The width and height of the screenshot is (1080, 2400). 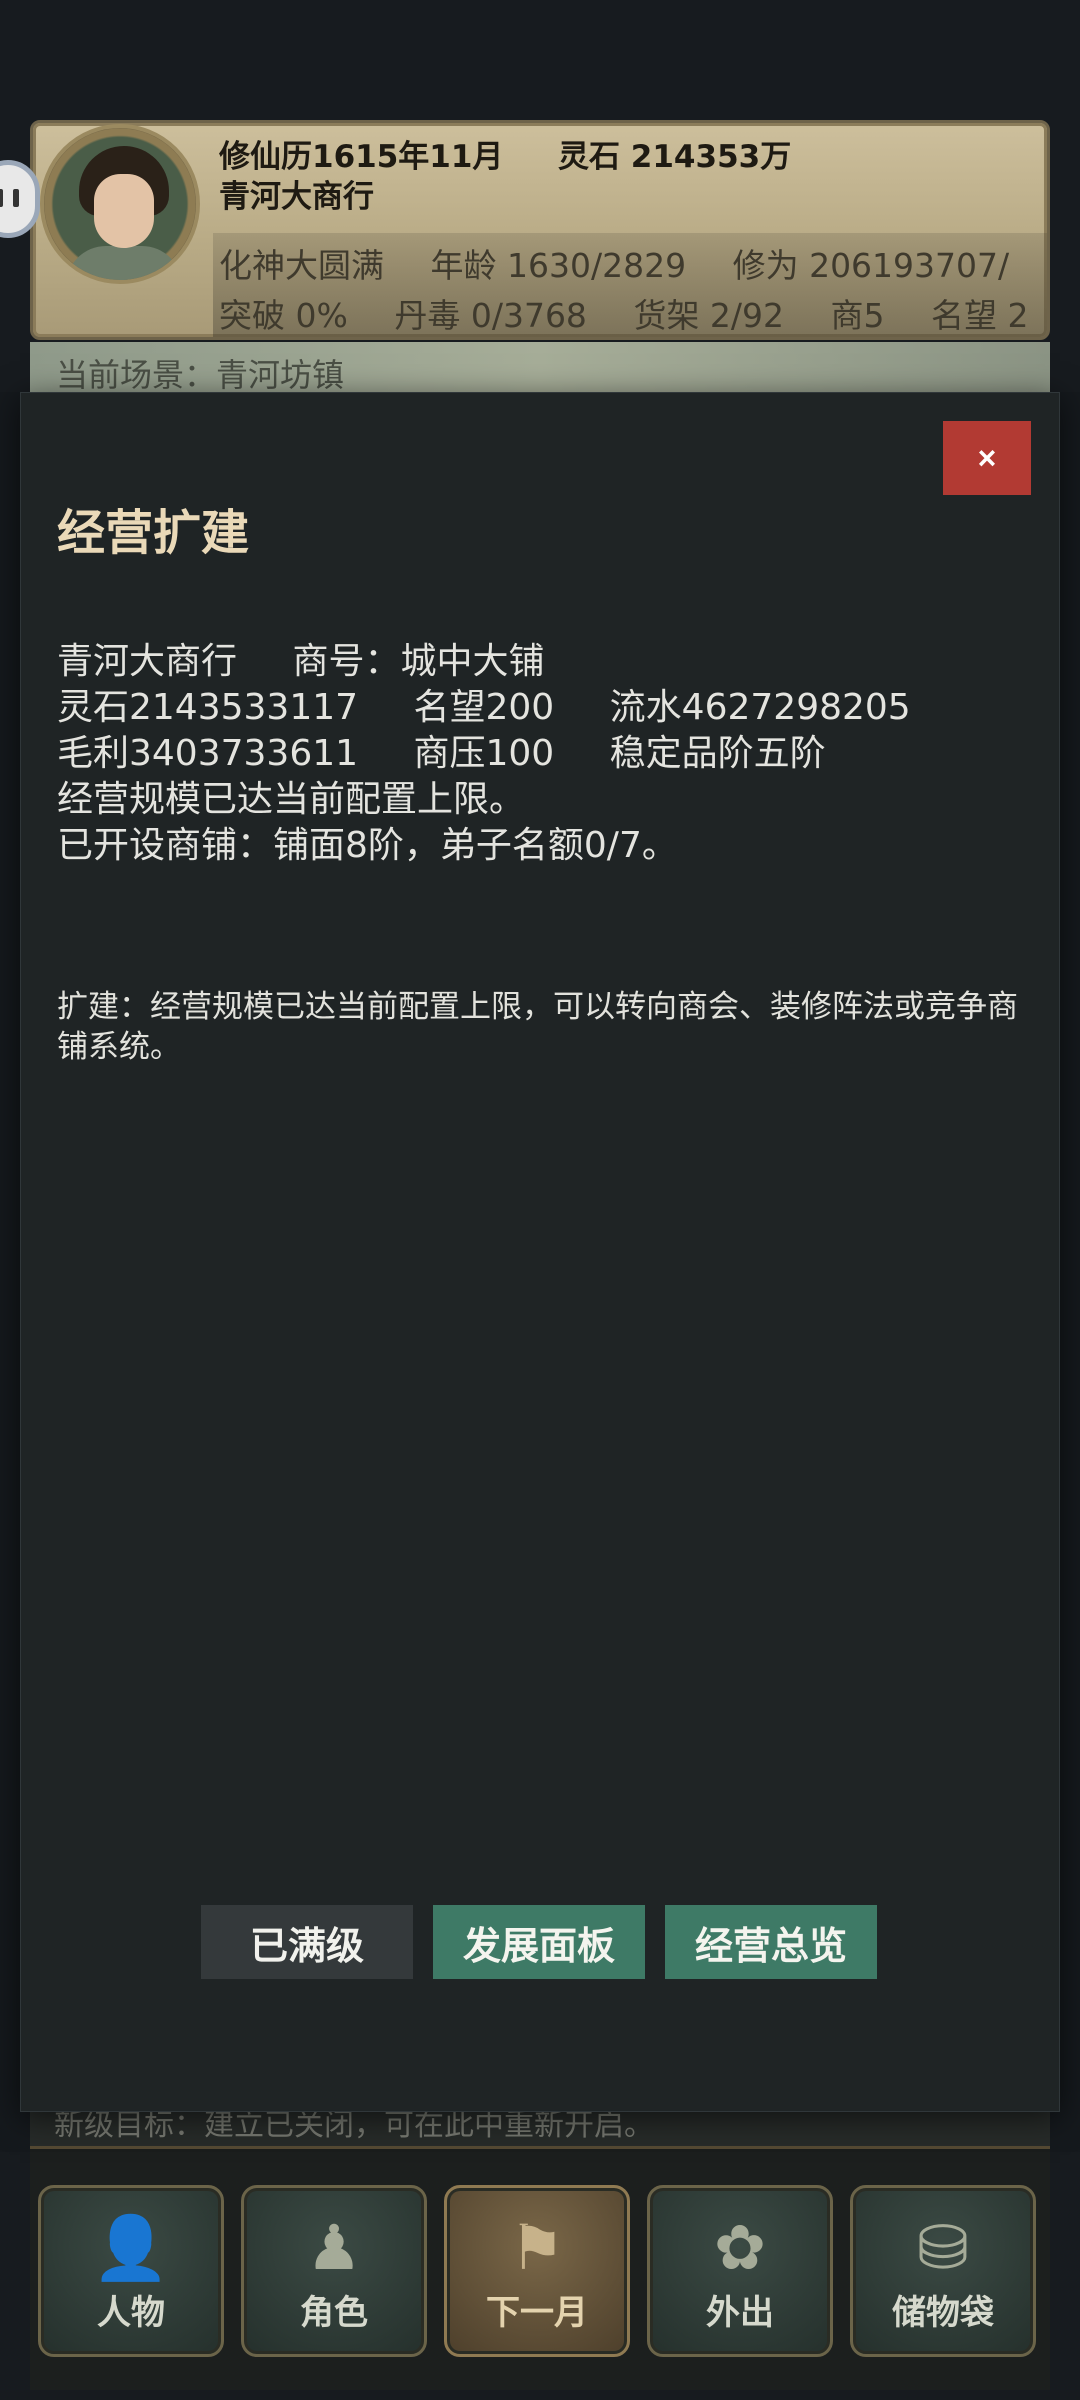 What do you see at coordinates (124, 213) in the screenshot?
I see `portrait-icon` at bounding box center [124, 213].